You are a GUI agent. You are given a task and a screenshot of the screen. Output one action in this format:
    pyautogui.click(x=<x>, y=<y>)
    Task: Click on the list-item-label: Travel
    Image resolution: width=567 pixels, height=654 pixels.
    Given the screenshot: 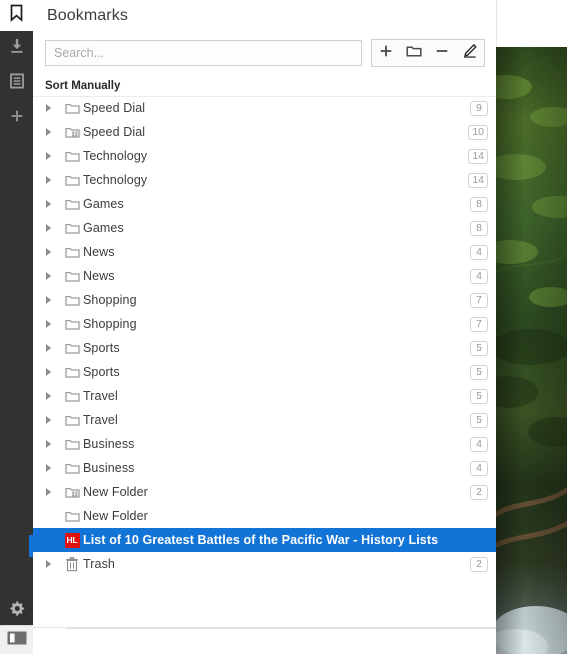 What is the action you would take?
    pyautogui.click(x=100, y=420)
    